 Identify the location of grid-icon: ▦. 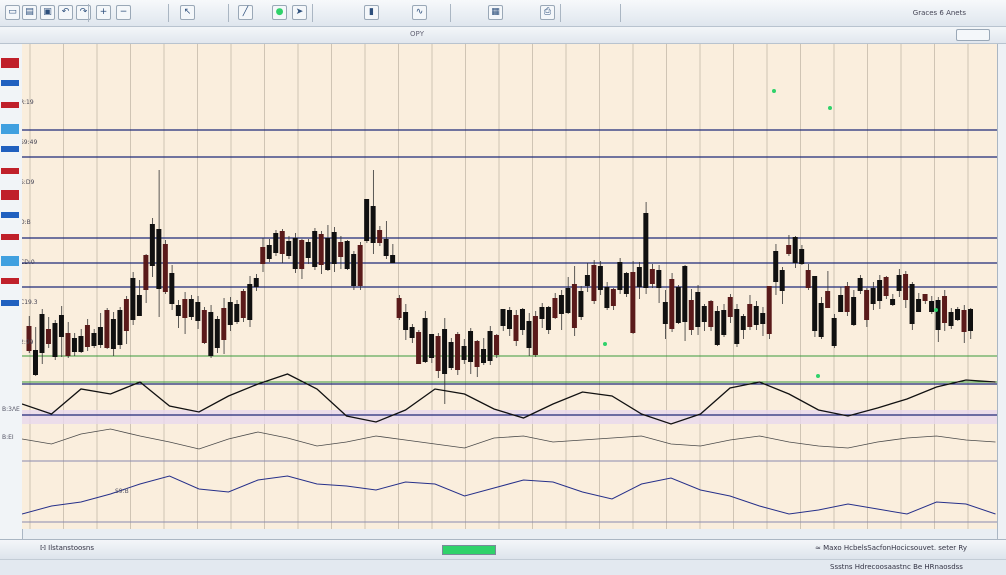
(495, 12).